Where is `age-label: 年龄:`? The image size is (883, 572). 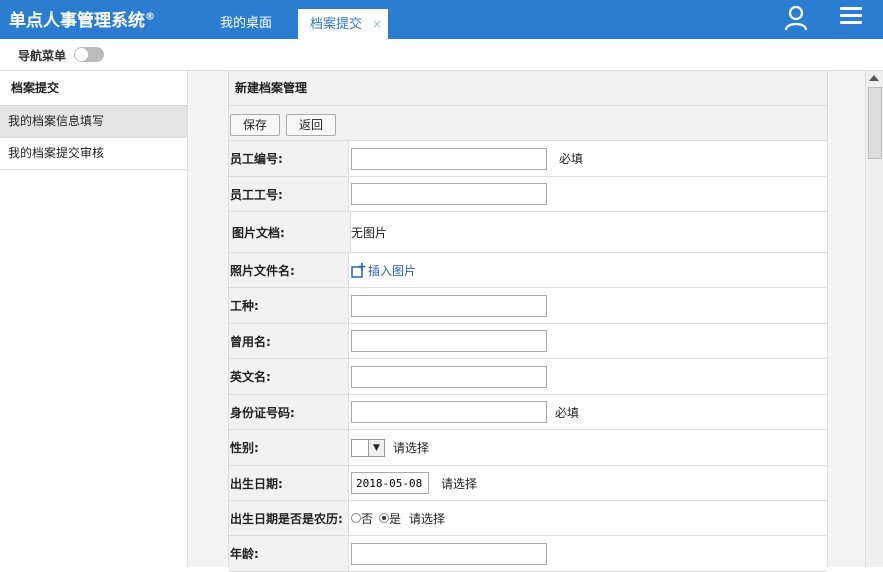 age-label: 年龄: is located at coordinates (289, 553).